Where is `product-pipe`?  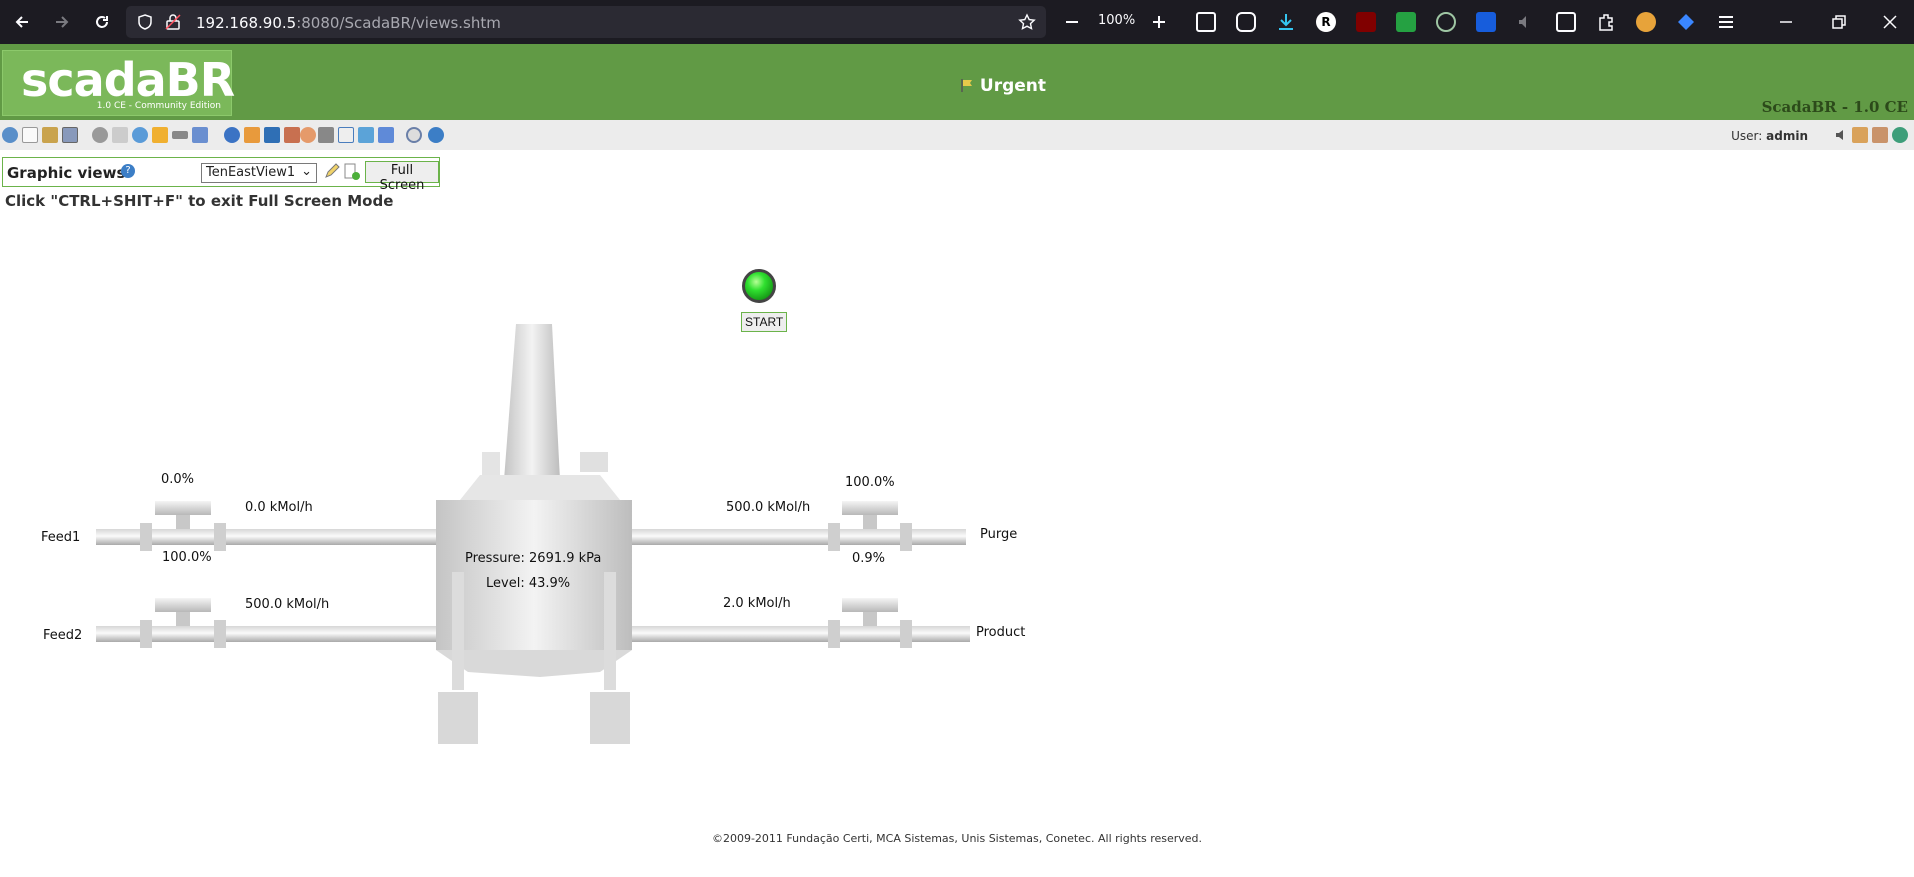 product-pipe is located at coordinates (795, 634).